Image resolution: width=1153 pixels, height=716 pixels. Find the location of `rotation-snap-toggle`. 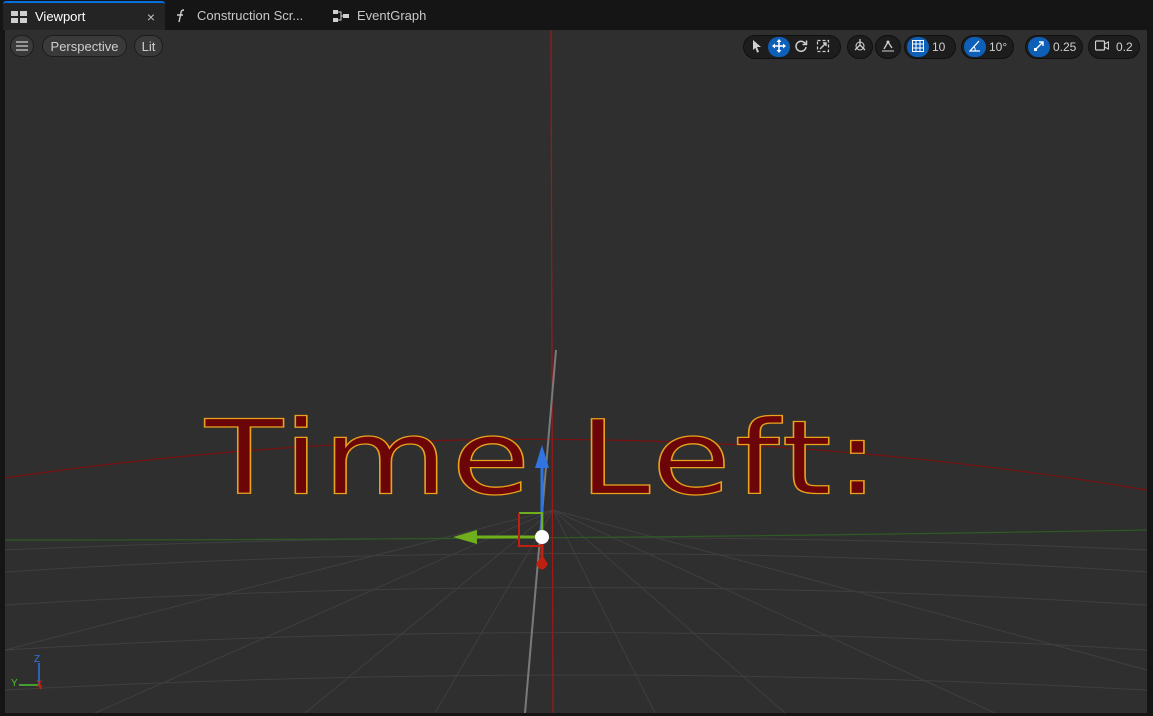

rotation-snap-toggle is located at coordinates (975, 47).